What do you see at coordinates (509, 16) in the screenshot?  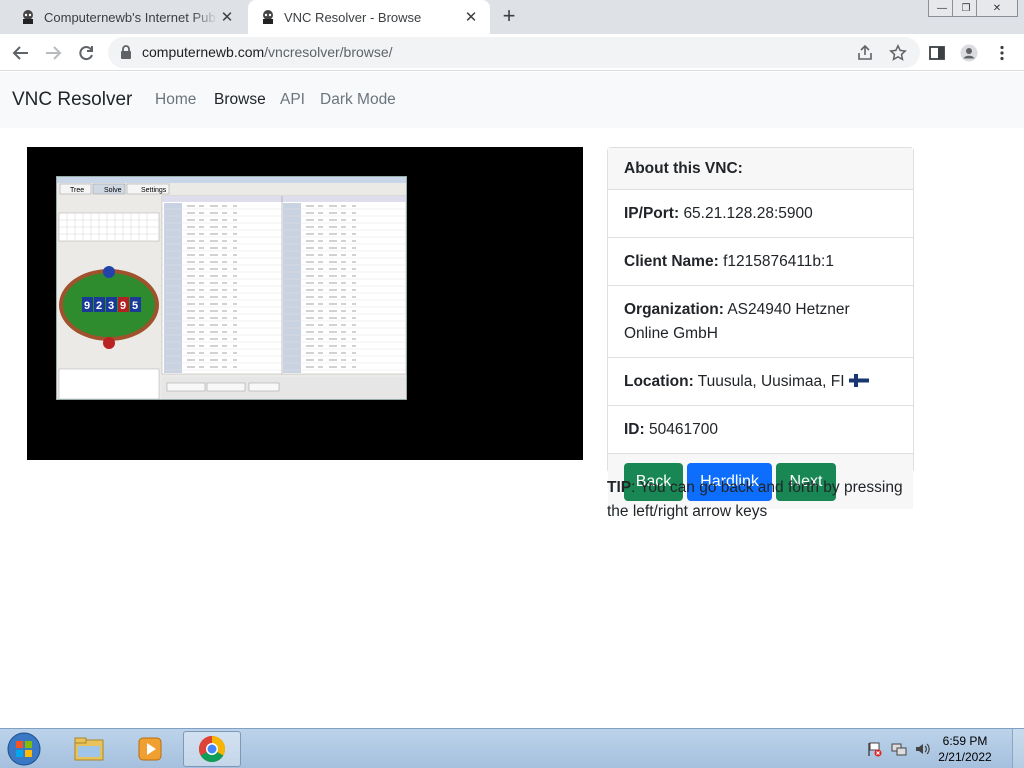 I see `new-tab-icon: +` at bounding box center [509, 16].